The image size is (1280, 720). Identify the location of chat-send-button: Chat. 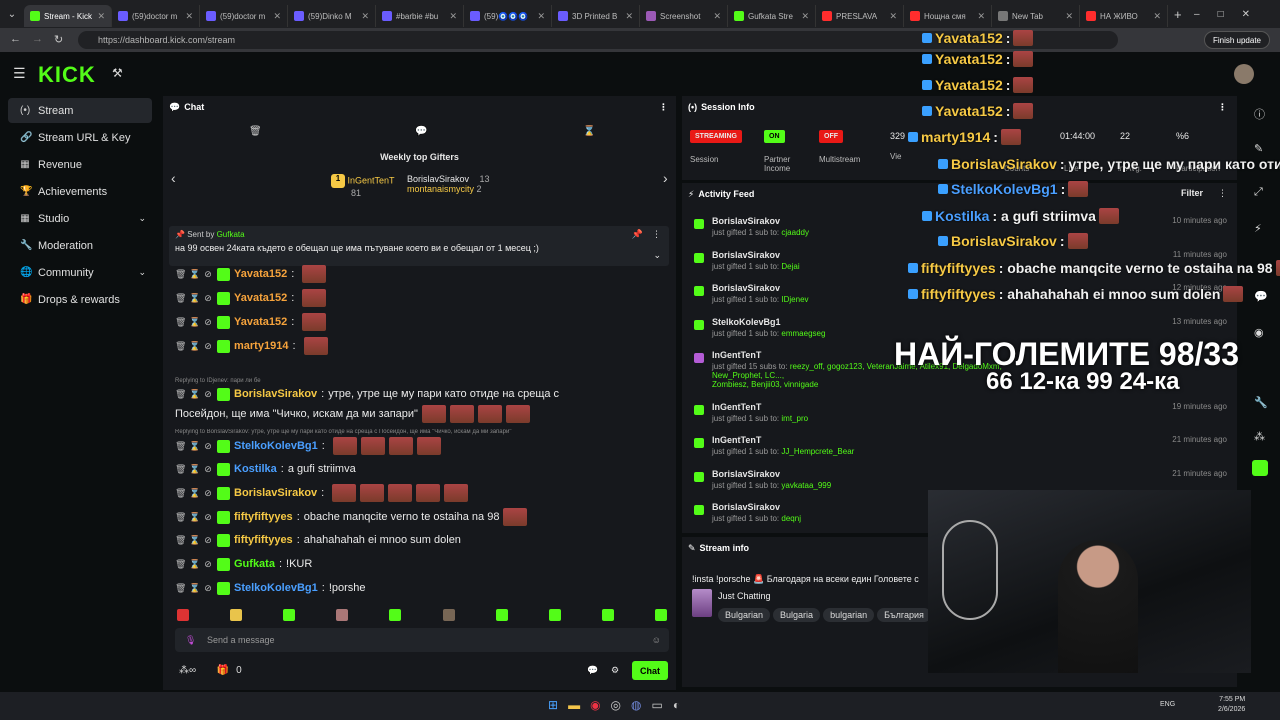
(650, 670).